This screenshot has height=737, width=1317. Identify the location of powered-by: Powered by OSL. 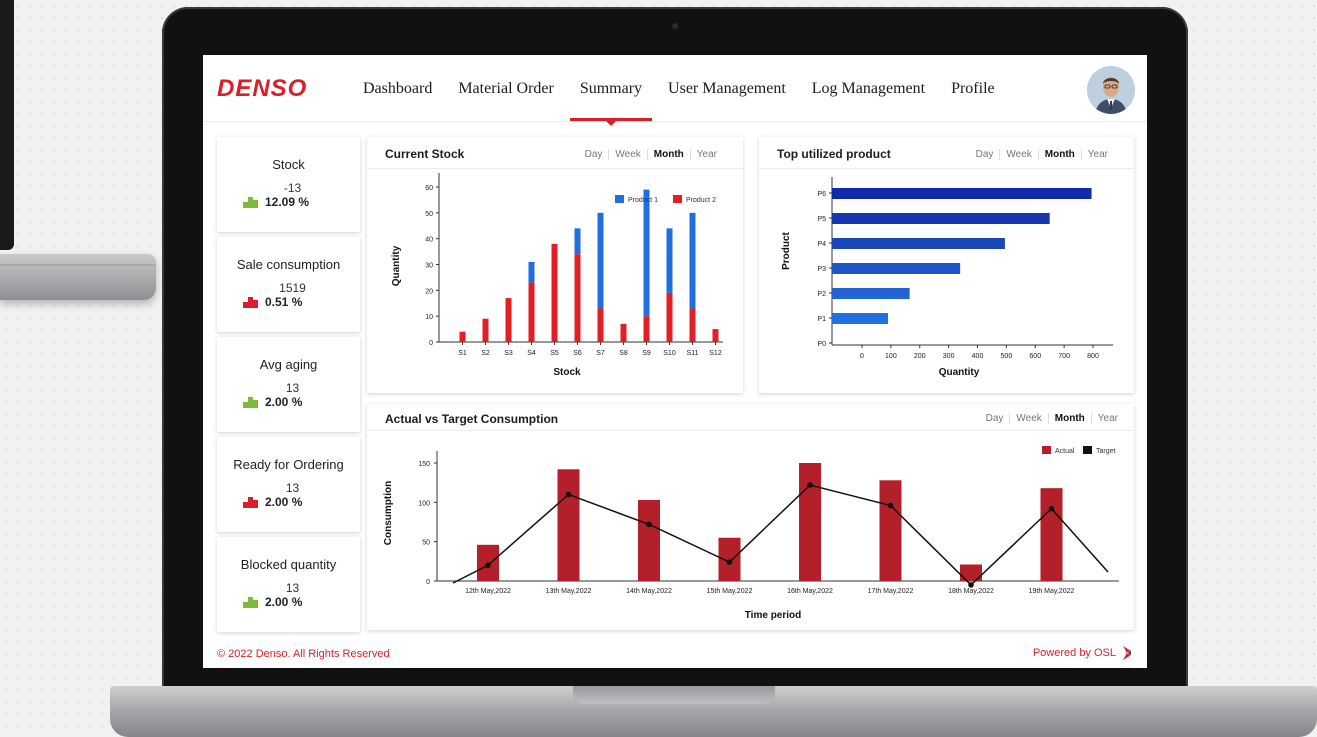
(1083, 653).